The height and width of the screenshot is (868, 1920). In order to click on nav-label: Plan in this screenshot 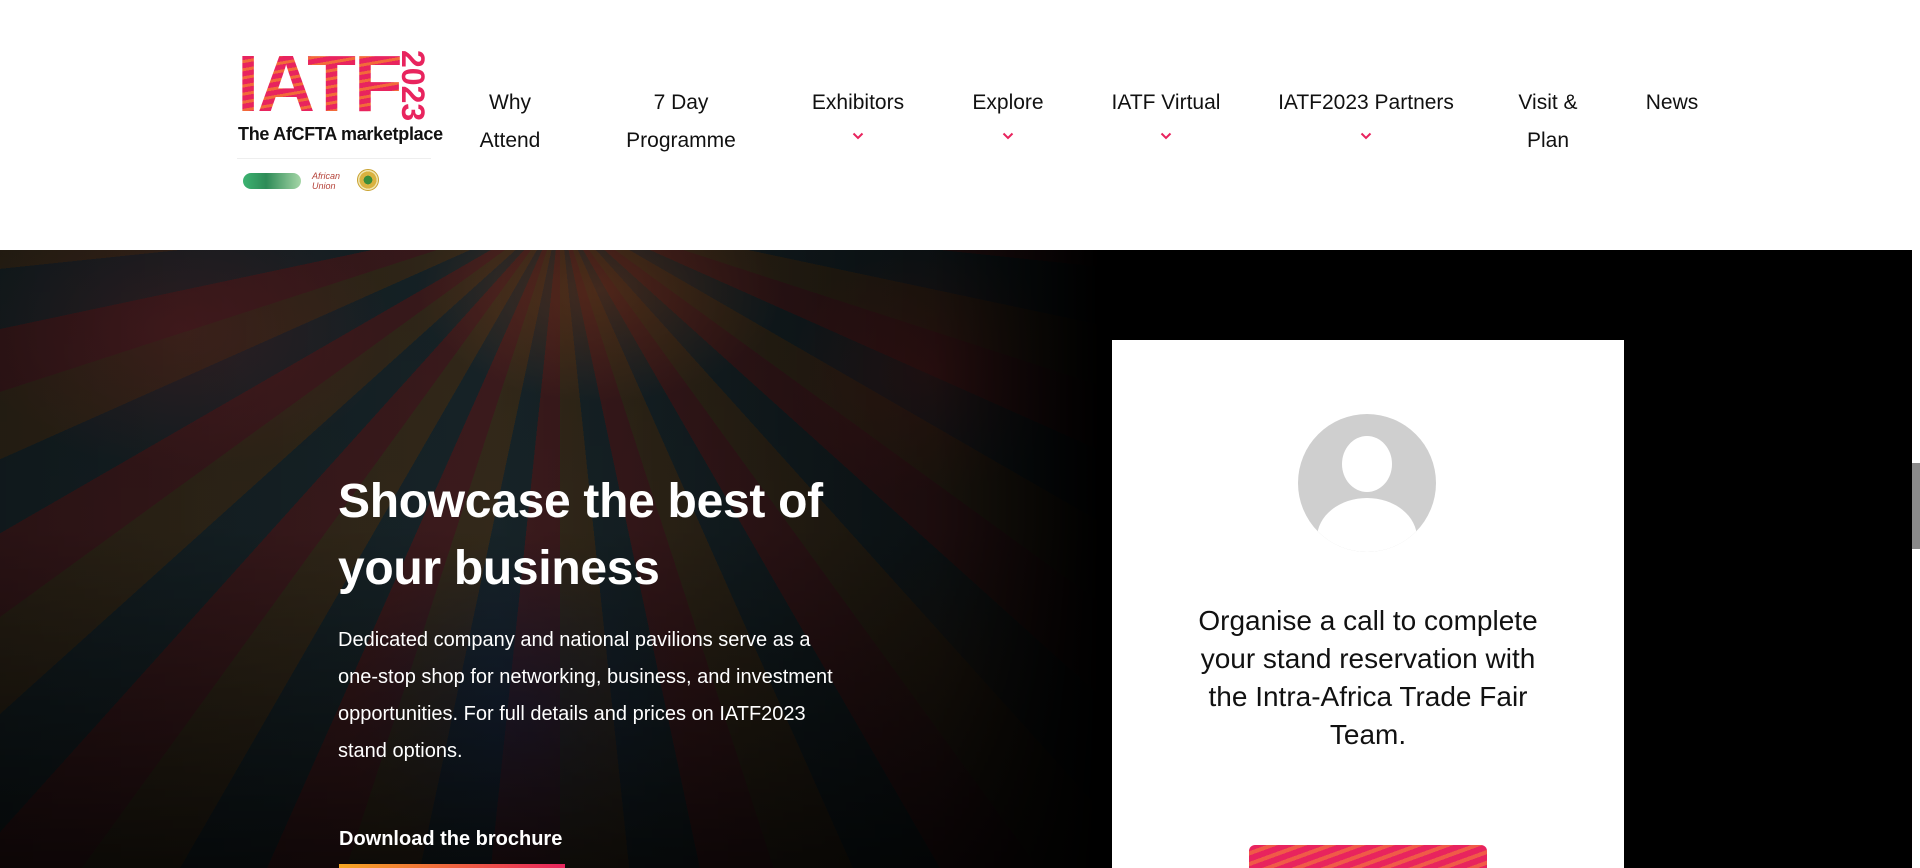, I will do `click(1548, 140)`.